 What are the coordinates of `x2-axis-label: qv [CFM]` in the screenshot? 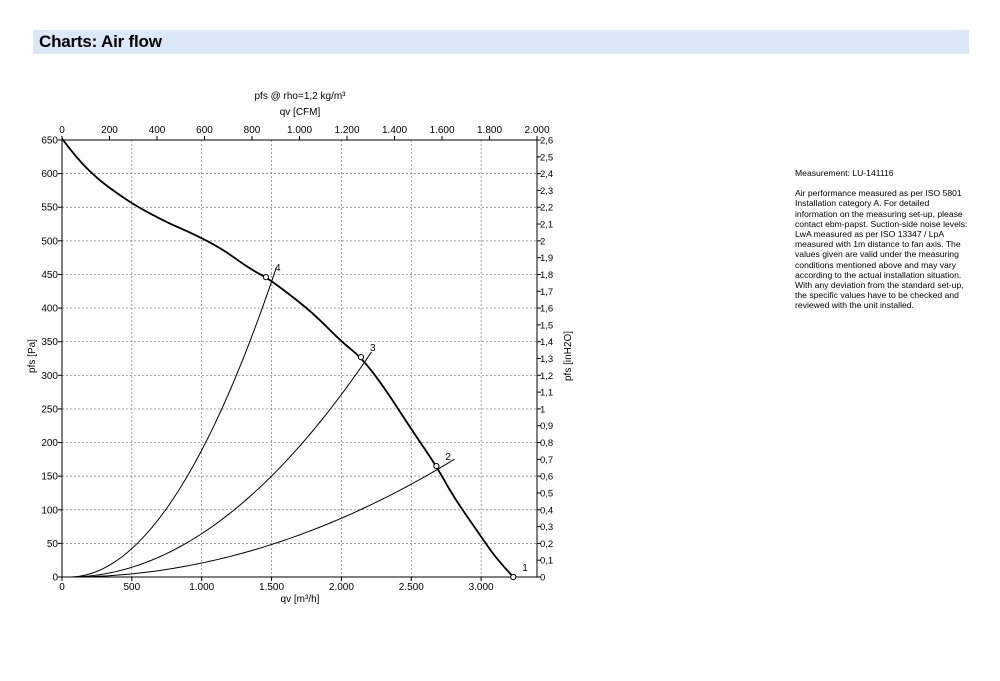 It's located at (300, 112).